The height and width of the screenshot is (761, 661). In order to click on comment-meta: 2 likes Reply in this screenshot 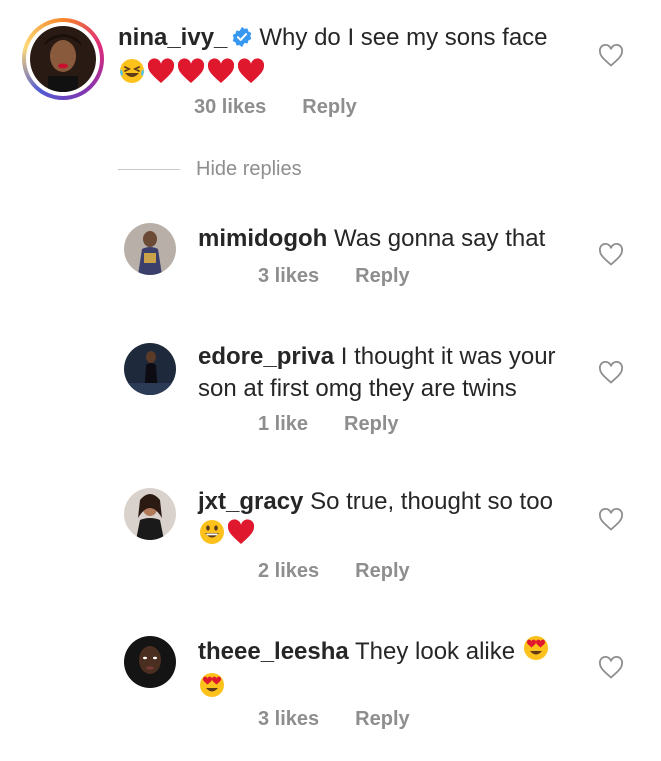, I will do `click(334, 571)`.